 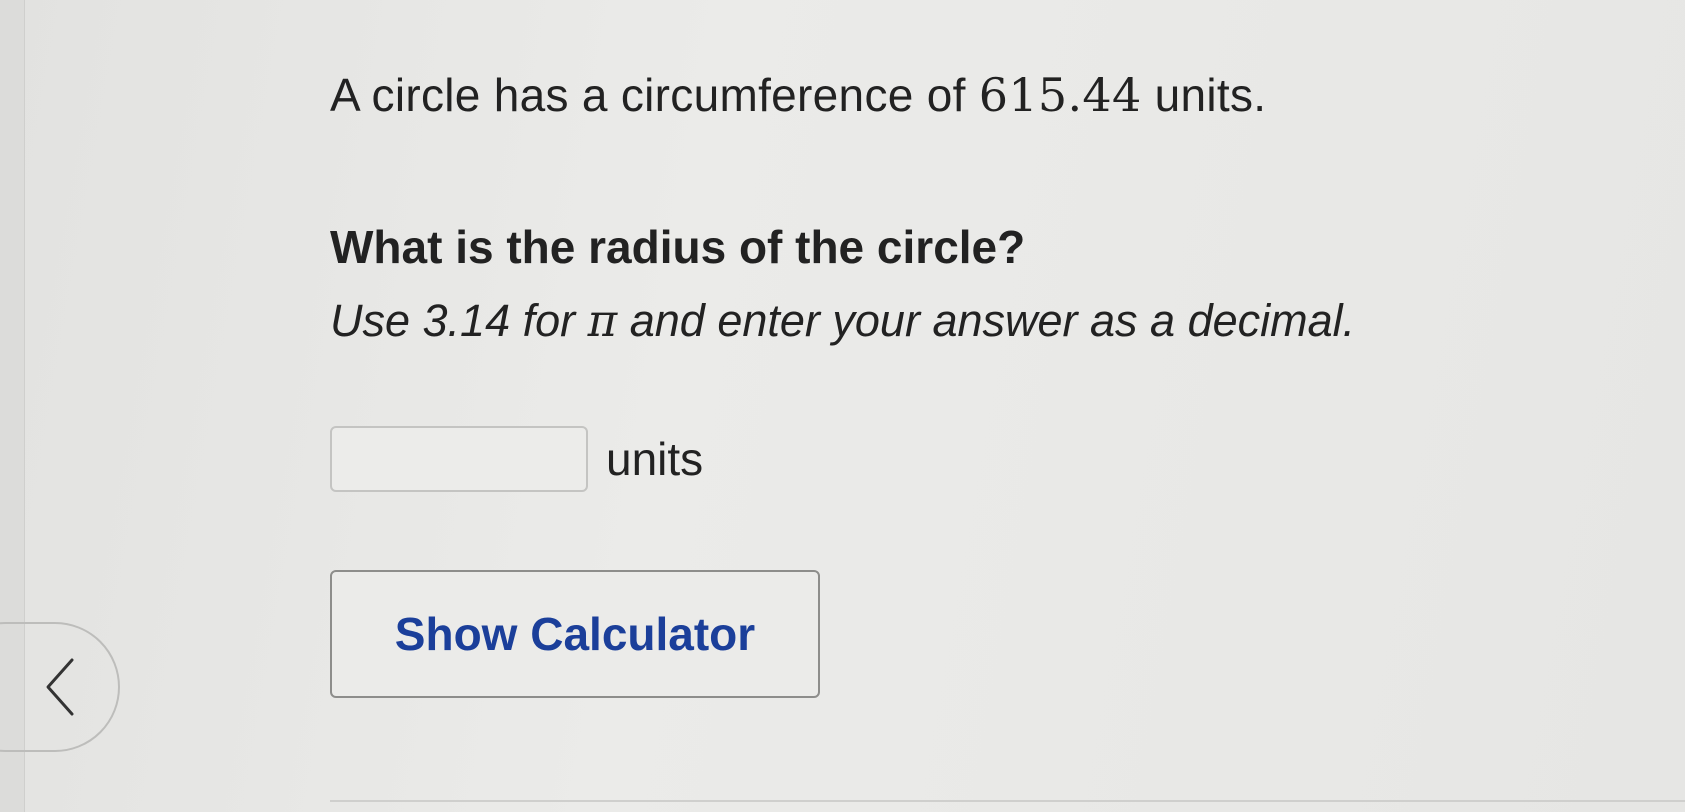 I want to click on previous-button, so click(x=60, y=687).